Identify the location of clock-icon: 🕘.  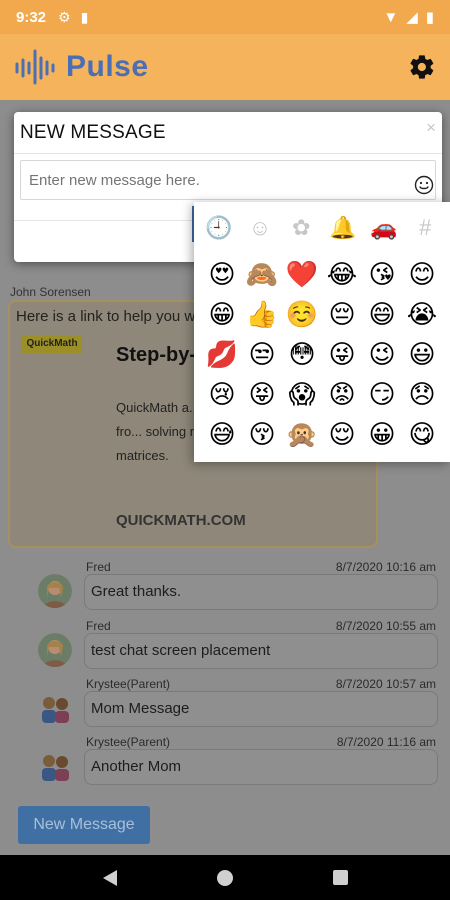
(219, 228).